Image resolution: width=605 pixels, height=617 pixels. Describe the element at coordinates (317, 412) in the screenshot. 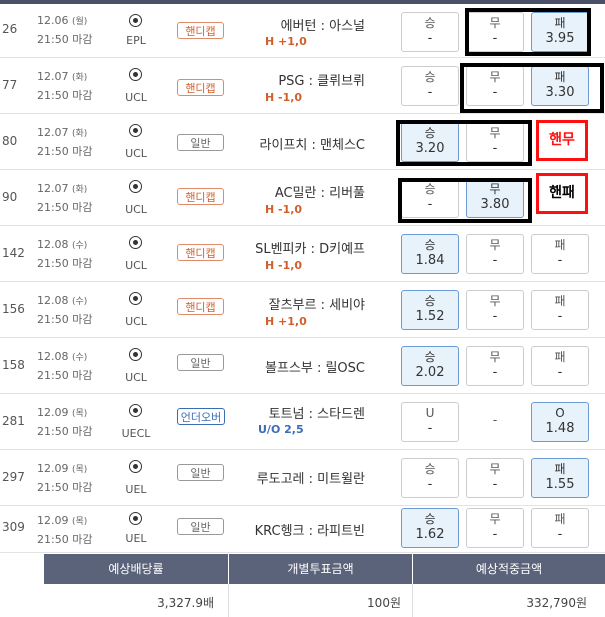

I see `match-name: 토트넘 : 스타드렌` at that location.